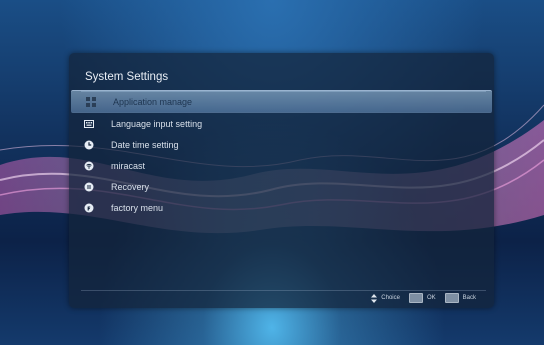 The height and width of the screenshot is (345, 544). Describe the element at coordinates (91, 101) in the screenshot. I see `apps-grid-icon` at that location.